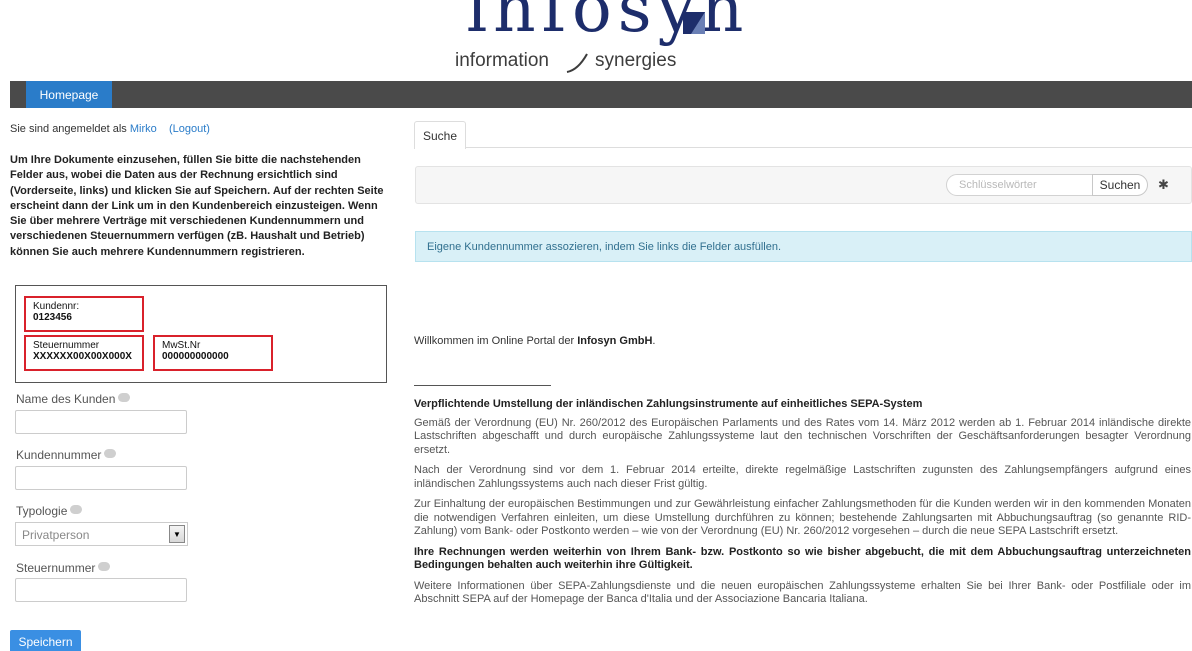 The image size is (1192, 651). I want to click on typologie-select: Privatperson ▼, so click(101, 534).